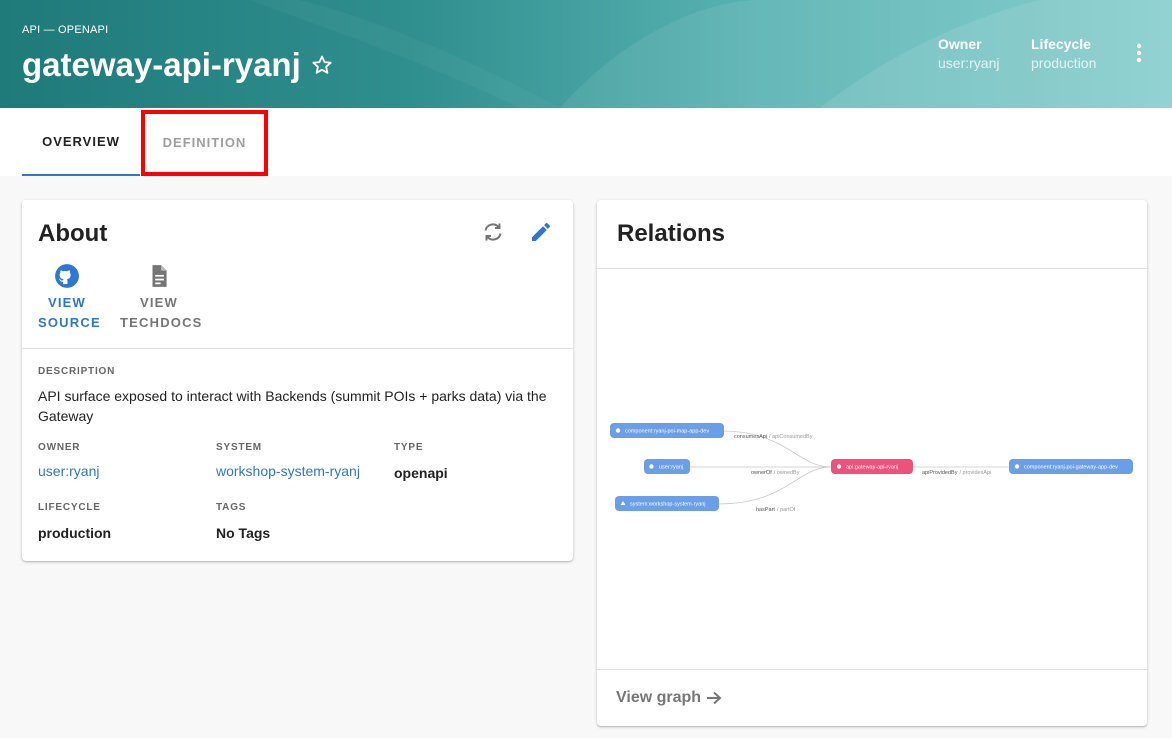  I want to click on star-icon, so click(322, 65).